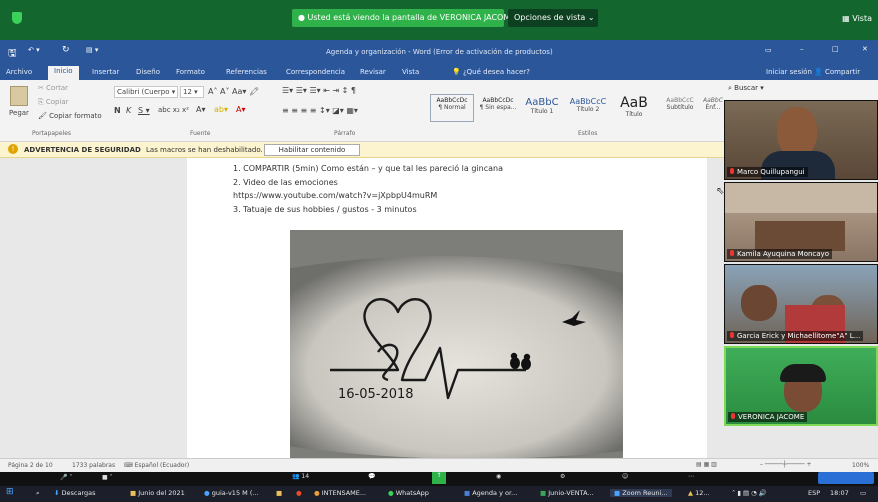 This screenshot has width=878, height=502. Describe the element at coordinates (863, 493) in the screenshot. I see `notifications-icon: ▭` at that location.